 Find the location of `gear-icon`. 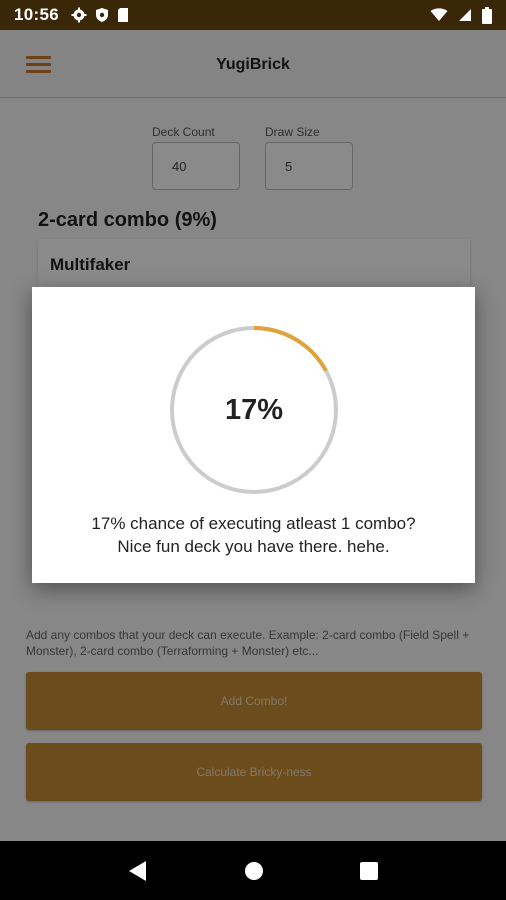

gear-icon is located at coordinates (79, 15).